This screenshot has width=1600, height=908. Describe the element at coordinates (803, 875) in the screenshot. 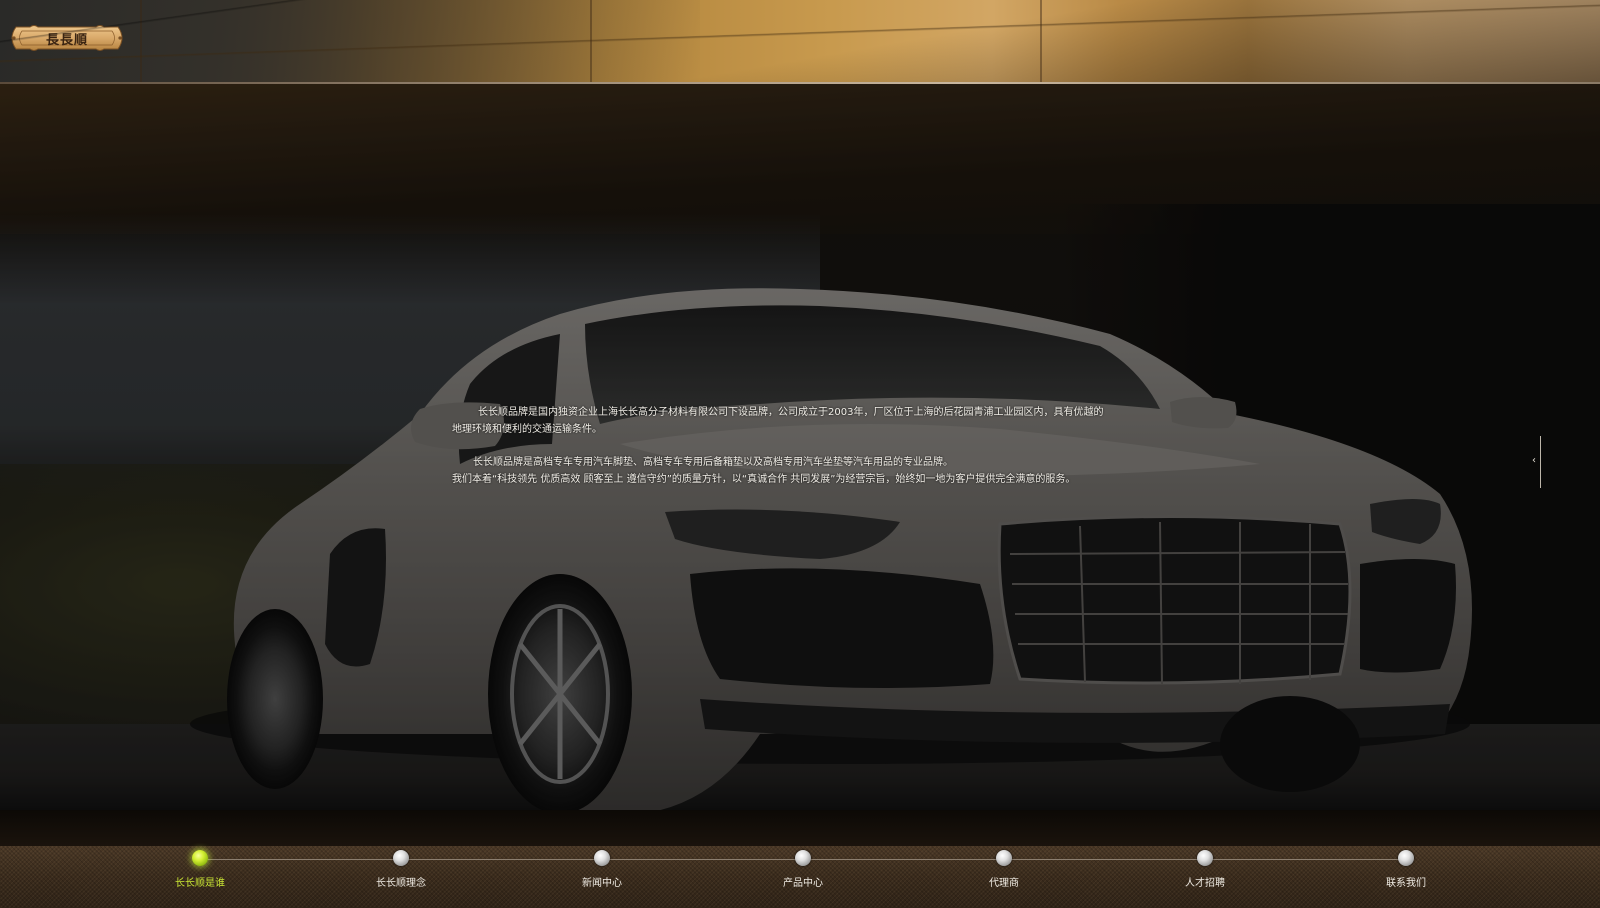

I see `nav-item-4: 产品中心` at that location.